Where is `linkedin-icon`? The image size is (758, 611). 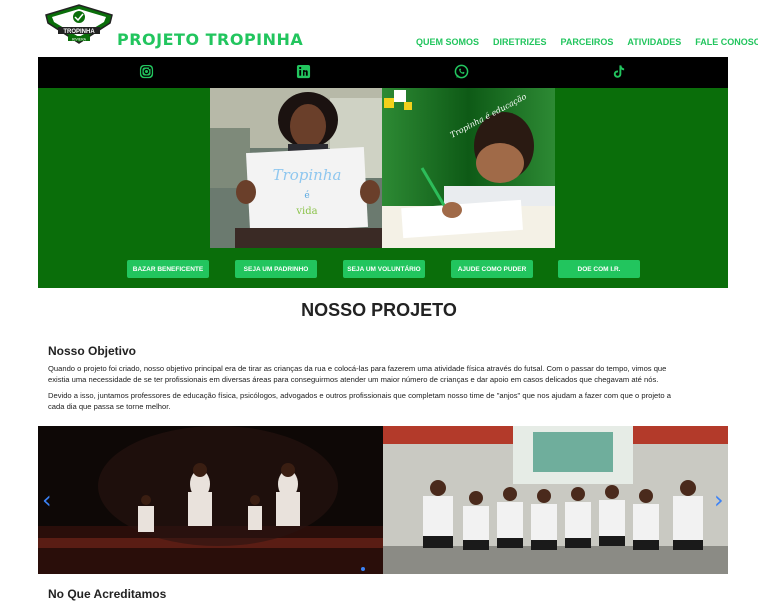 linkedin-icon is located at coordinates (303, 71).